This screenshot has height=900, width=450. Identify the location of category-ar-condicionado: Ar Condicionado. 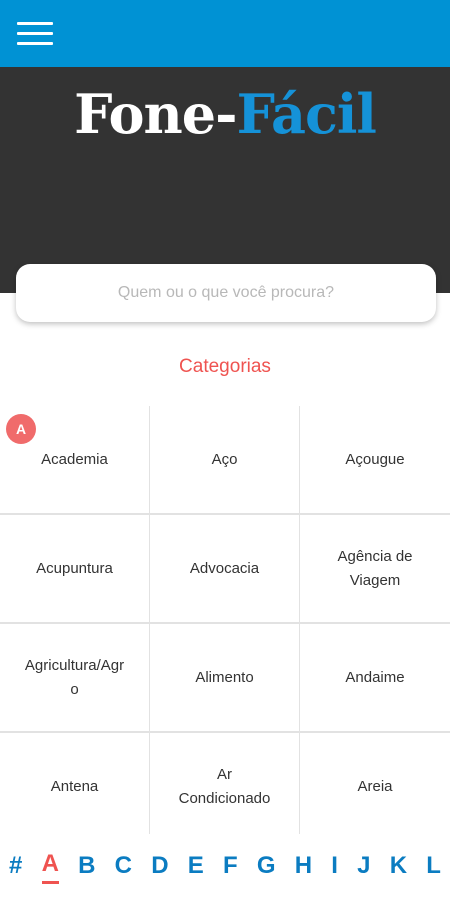
(224, 783).